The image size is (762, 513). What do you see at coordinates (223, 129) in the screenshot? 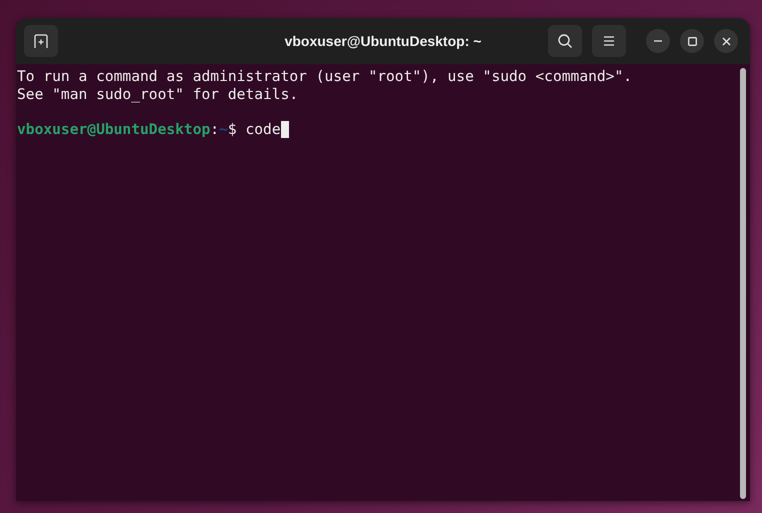
I see `prompt-path: ~` at bounding box center [223, 129].